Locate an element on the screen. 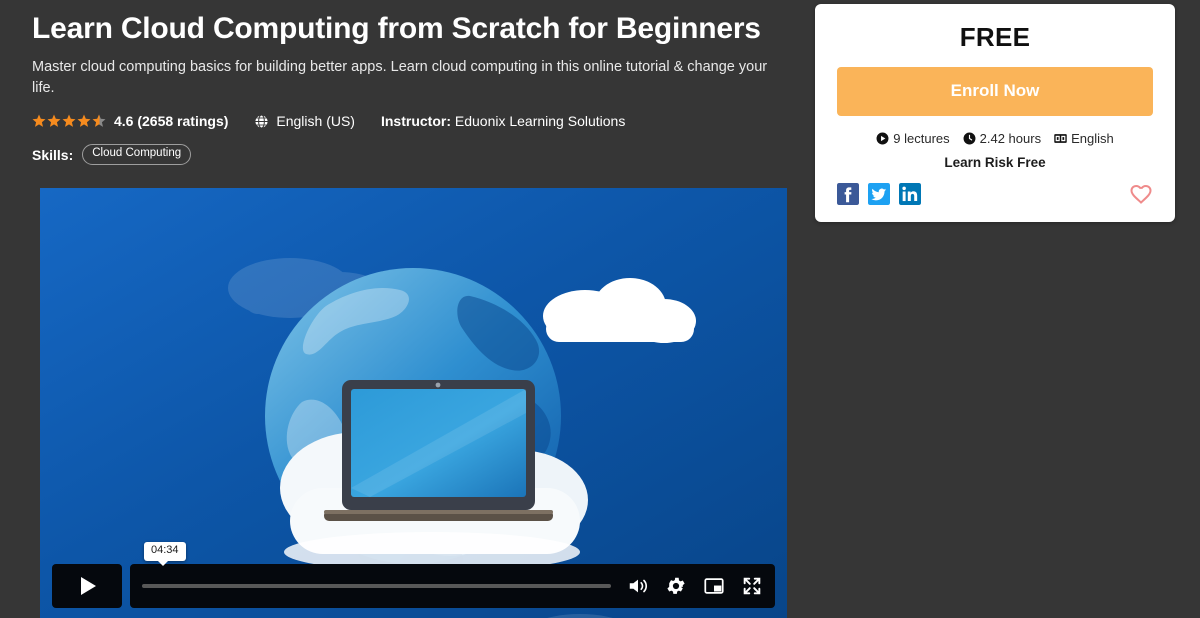  language-label: English (US) is located at coordinates (315, 121).